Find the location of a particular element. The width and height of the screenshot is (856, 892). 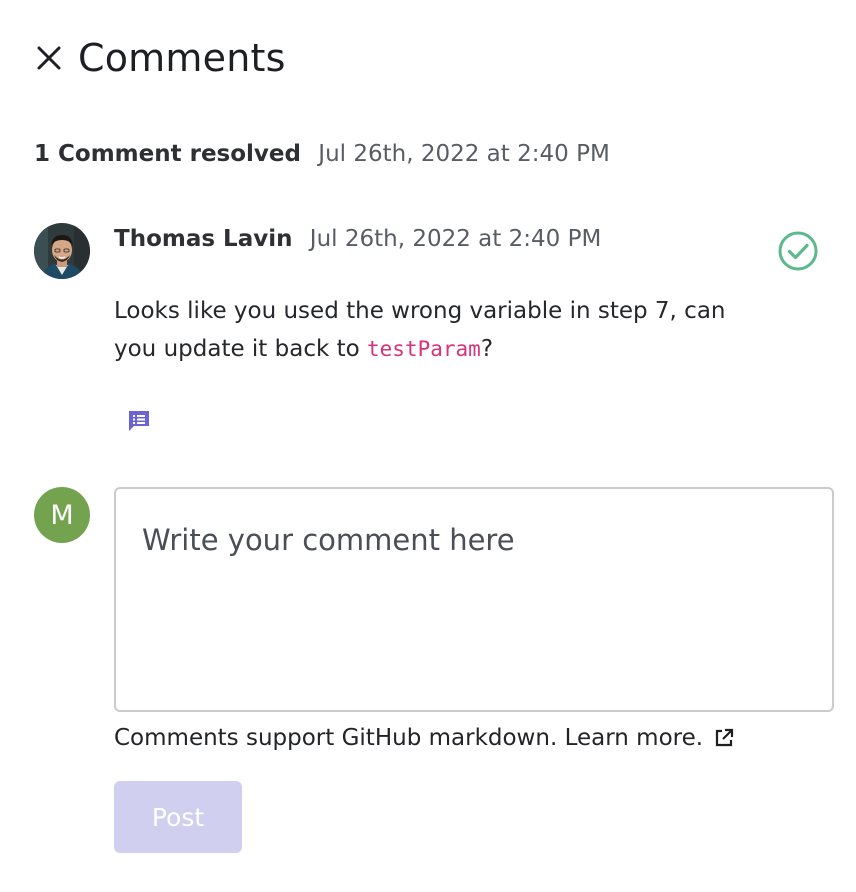

resolve-toggle-button is located at coordinates (798, 251).